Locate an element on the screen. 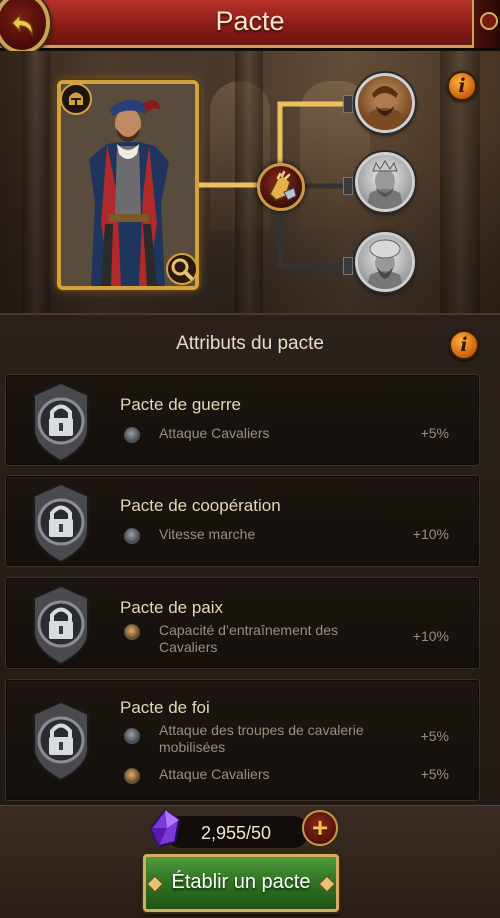 The image size is (500, 918). gauntlet-icon is located at coordinates (283, 185).